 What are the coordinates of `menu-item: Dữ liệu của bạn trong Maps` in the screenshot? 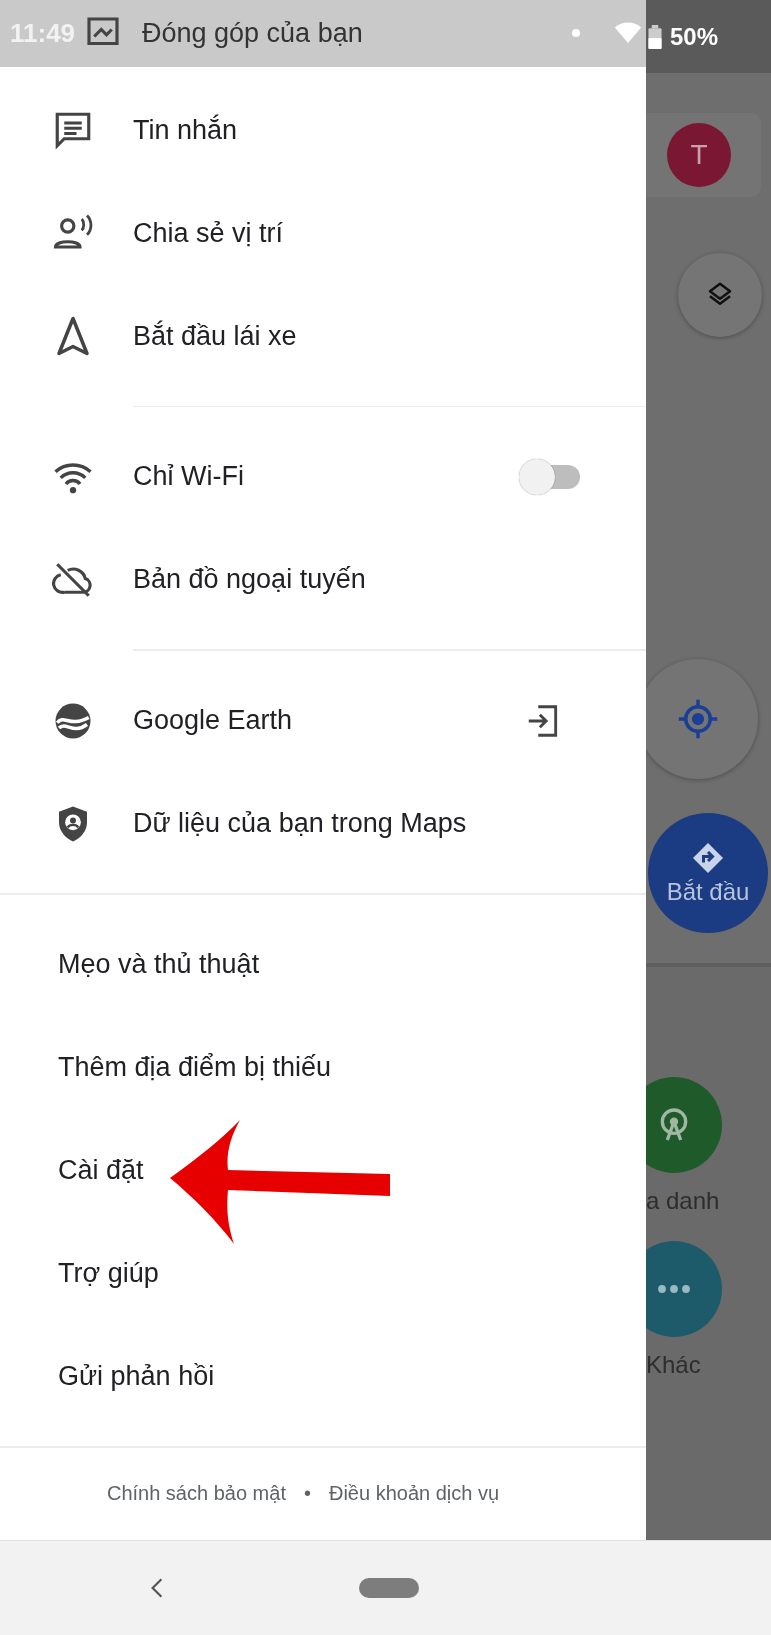 It's located at (323, 824).